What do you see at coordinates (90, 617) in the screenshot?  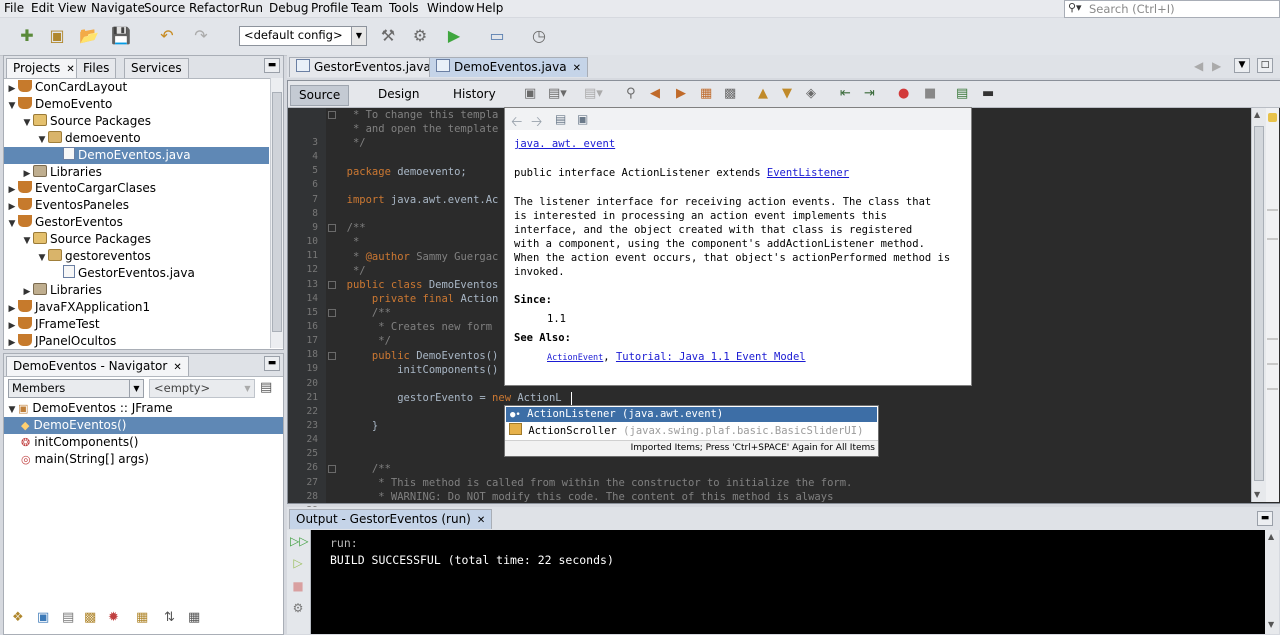 I see `filter-inherited-icon: ▩` at bounding box center [90, 617].